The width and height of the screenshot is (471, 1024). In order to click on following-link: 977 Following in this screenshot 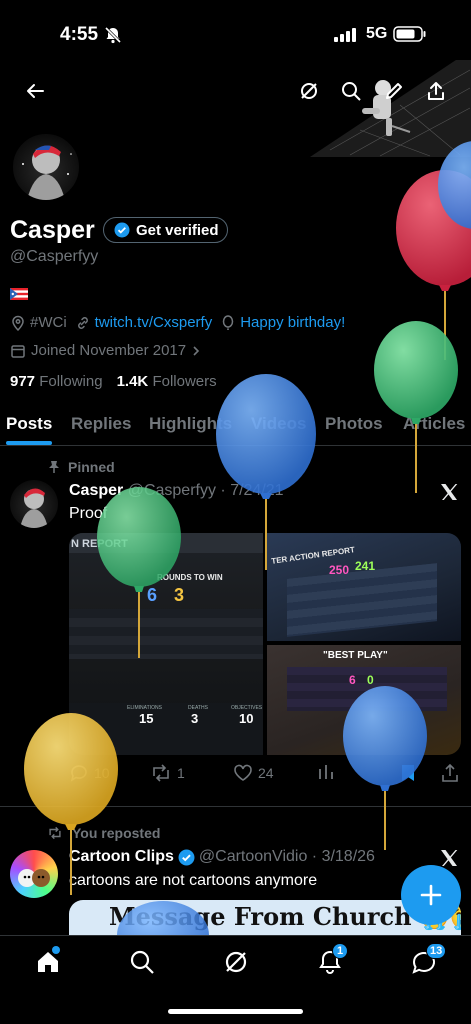, I will do `click(56, 381)`.